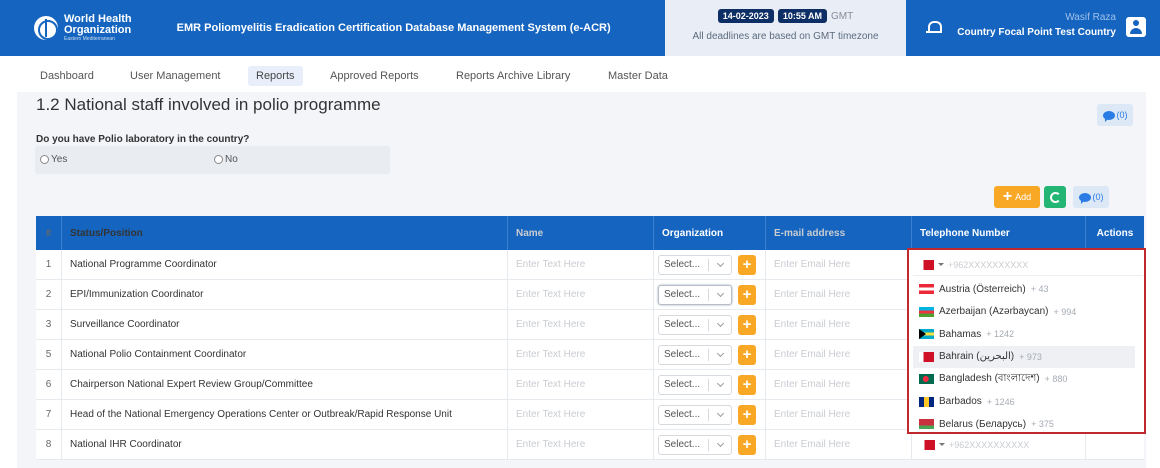  I want to click on logo-line2: Organization, so click(98, 30).